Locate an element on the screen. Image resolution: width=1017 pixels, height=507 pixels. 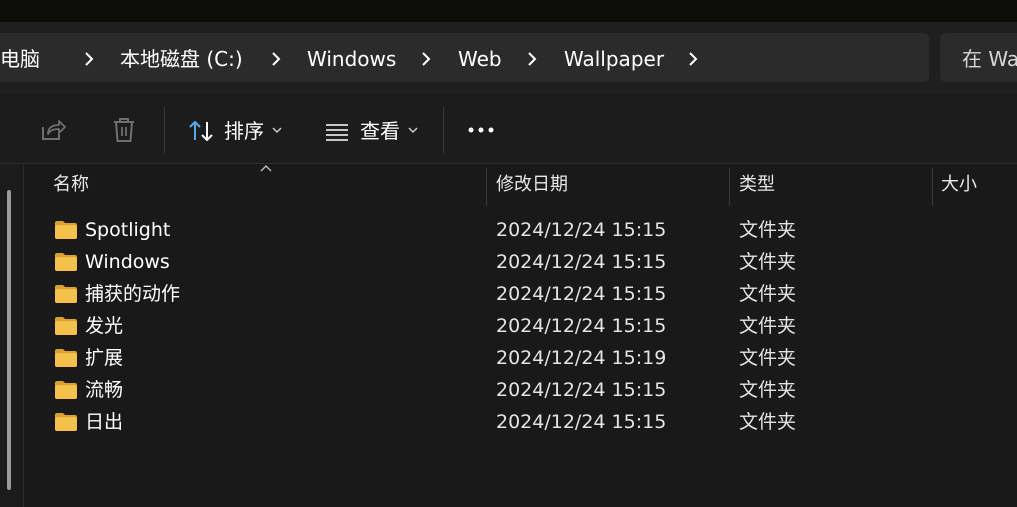
table-row: 发光 2024/12/24 15:15 文件夹 is located at coordinates (524, 326).